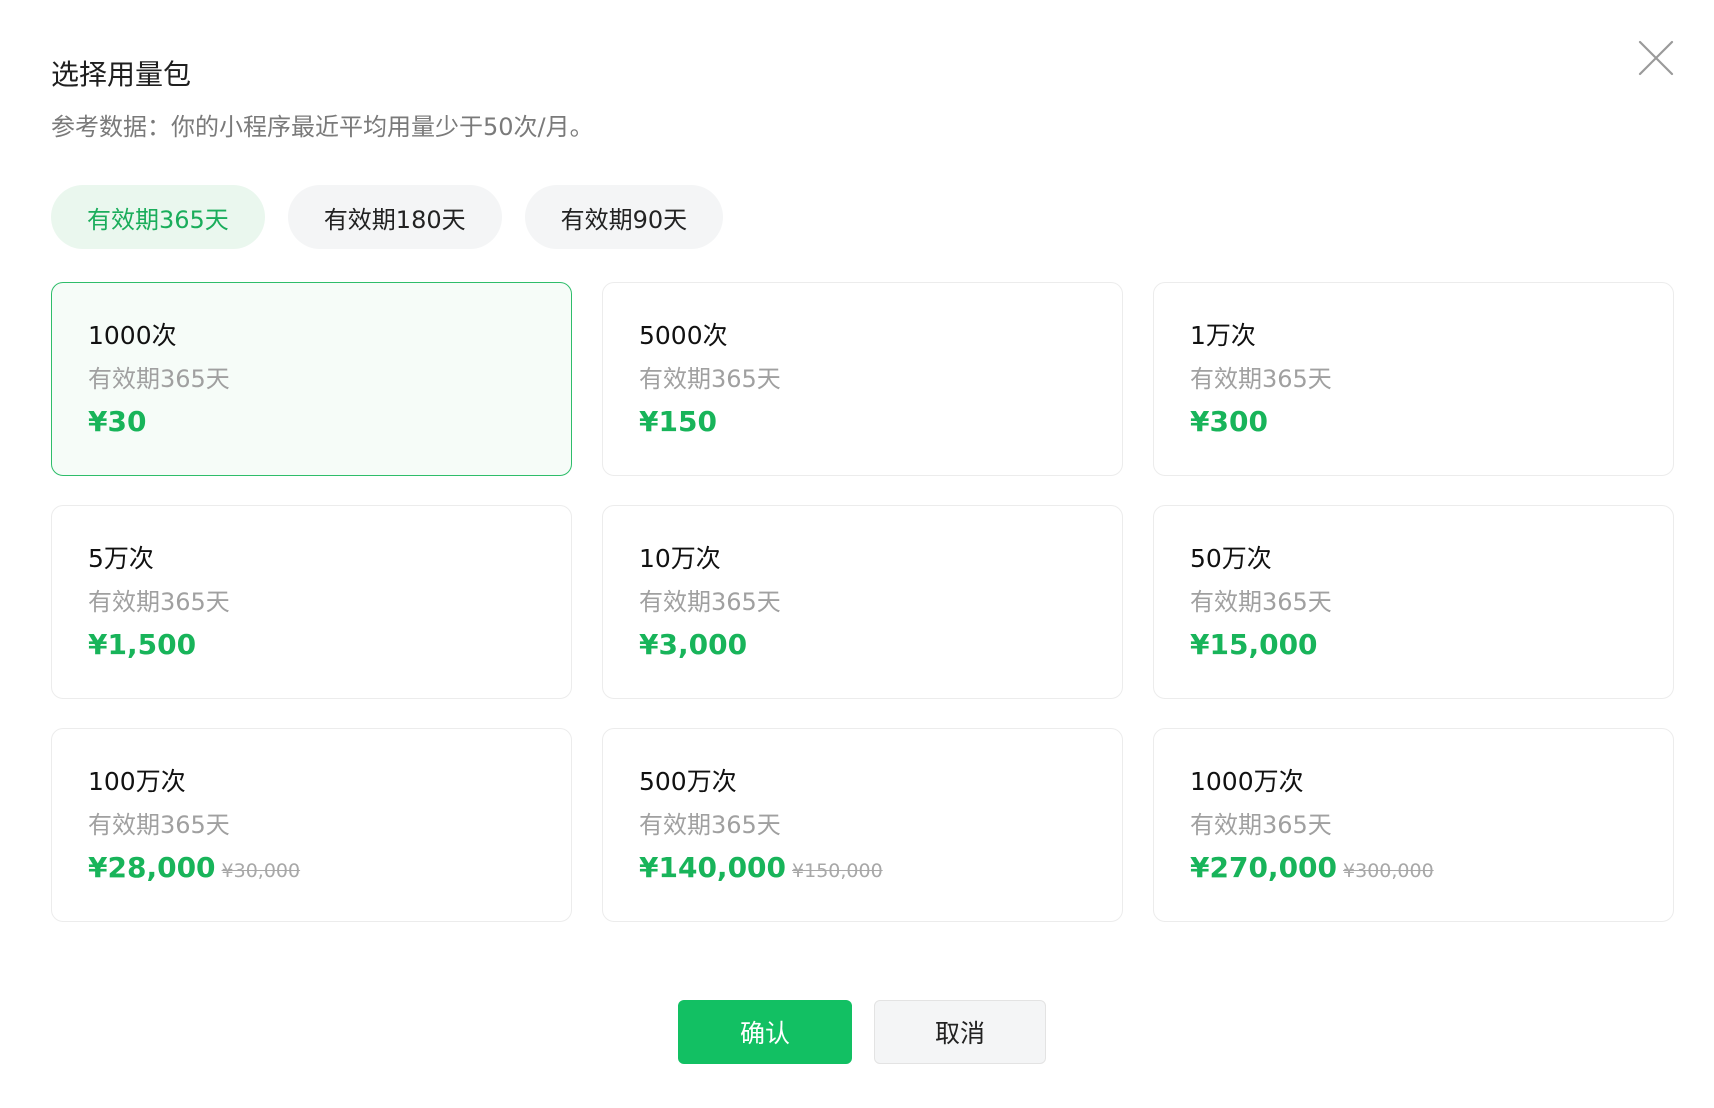 This screenshot has width=1714, height=1108. What do you see at coordinates (311, 422) in the screenshot?
I see `price-row: ¥30` at bounding box center [311, 422].